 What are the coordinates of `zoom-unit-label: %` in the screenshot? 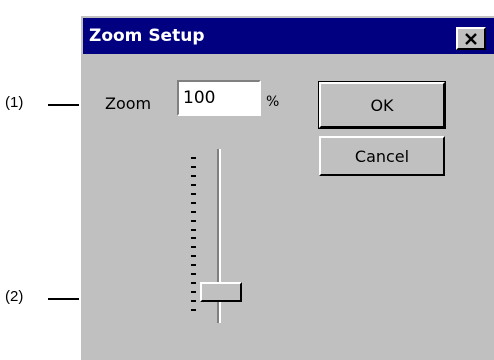 It's located at (273, 102).